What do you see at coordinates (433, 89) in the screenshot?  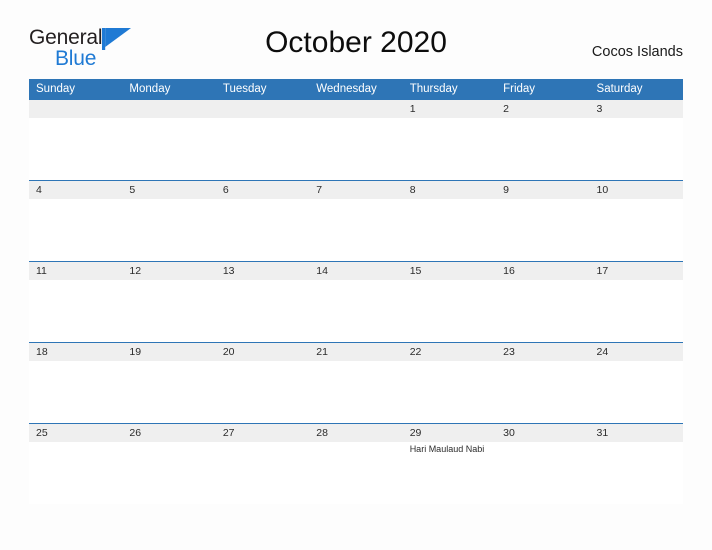 I see `weekday-header-thursday: Thursday` at bounding box center [433, 89].